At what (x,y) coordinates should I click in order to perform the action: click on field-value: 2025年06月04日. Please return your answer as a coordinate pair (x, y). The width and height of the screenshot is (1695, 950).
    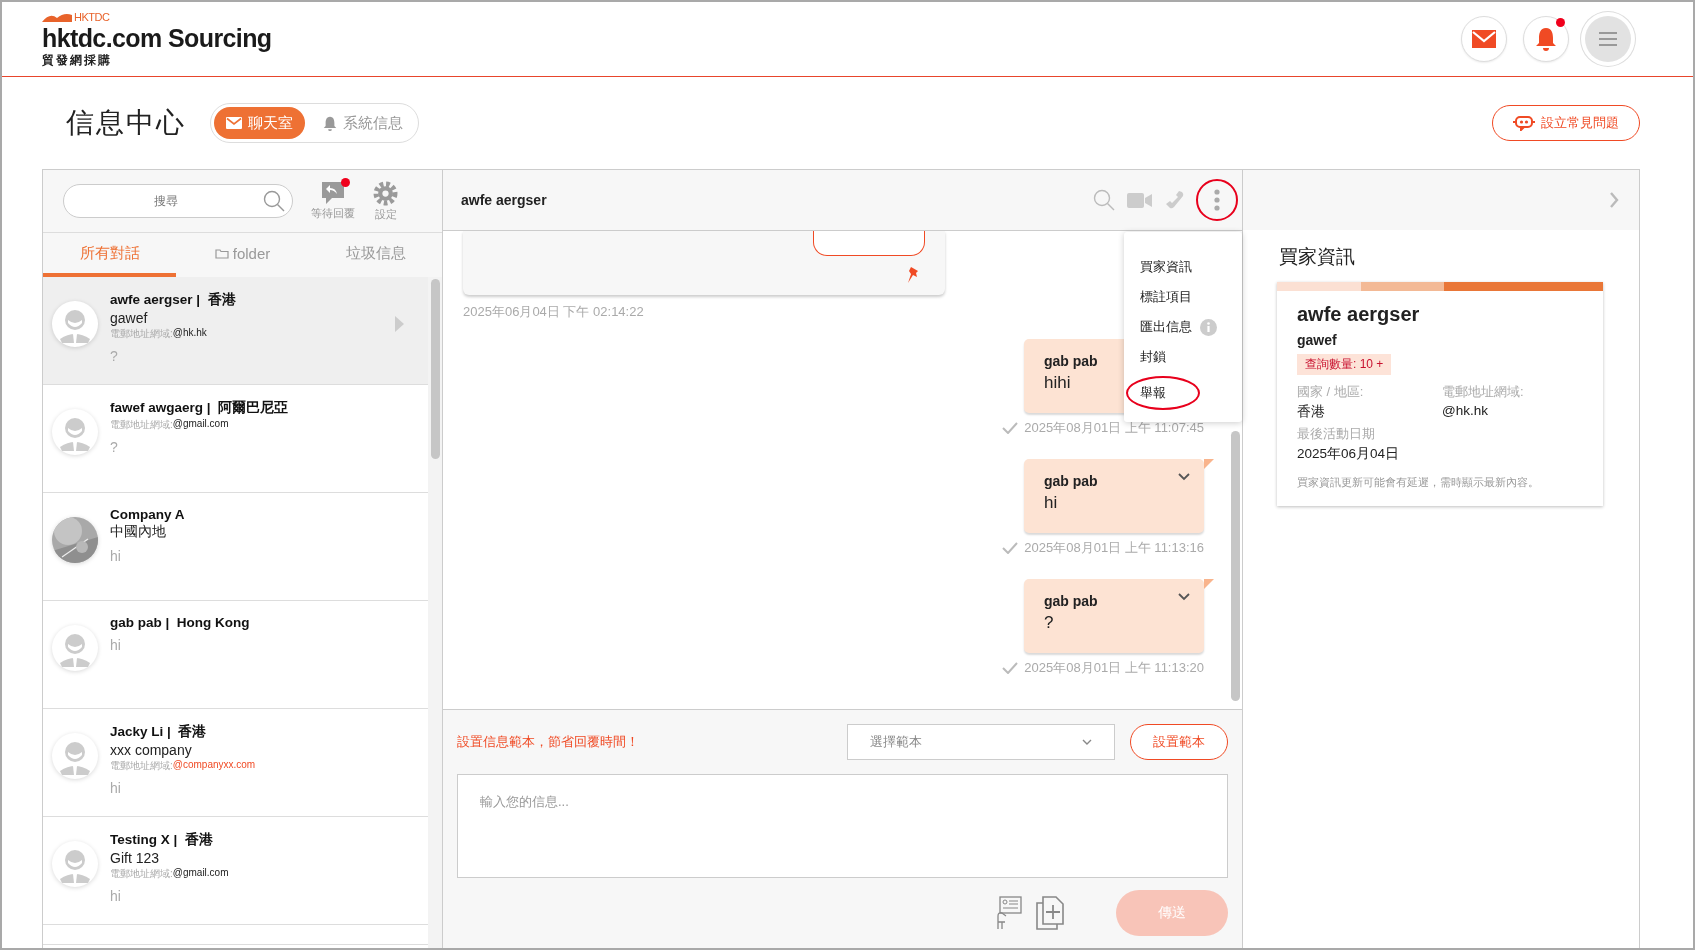
    Looking at the image, I should click on (1349, 454).